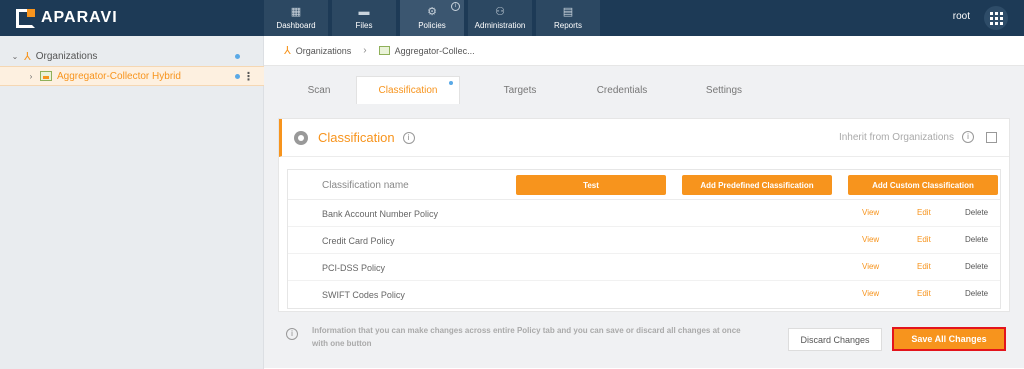  What do you see at coordinates (319, 90) in the screenshot?
I see `tab-scan: Scan` at bounding box center [319, 90].